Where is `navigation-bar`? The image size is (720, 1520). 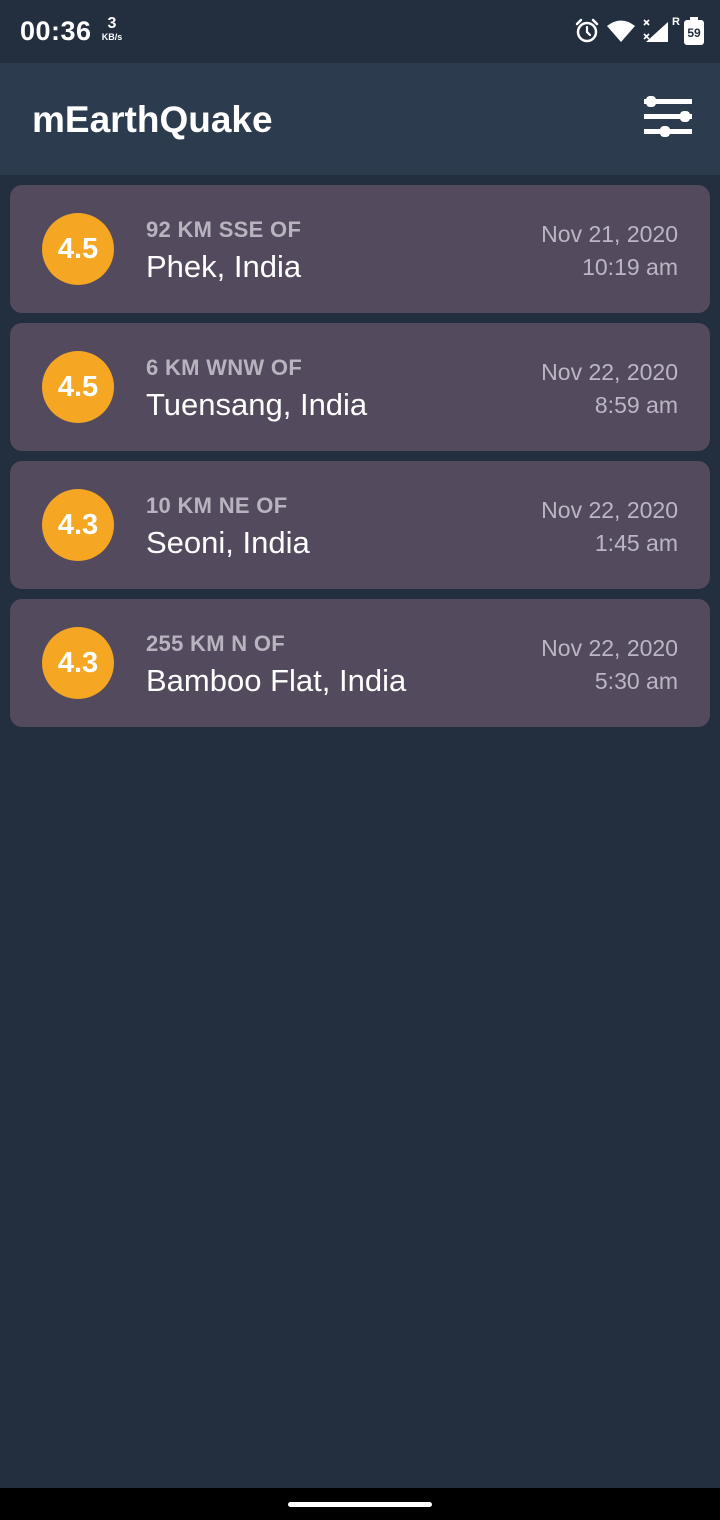
navigation-bar is located at coordinates (360, 1504).